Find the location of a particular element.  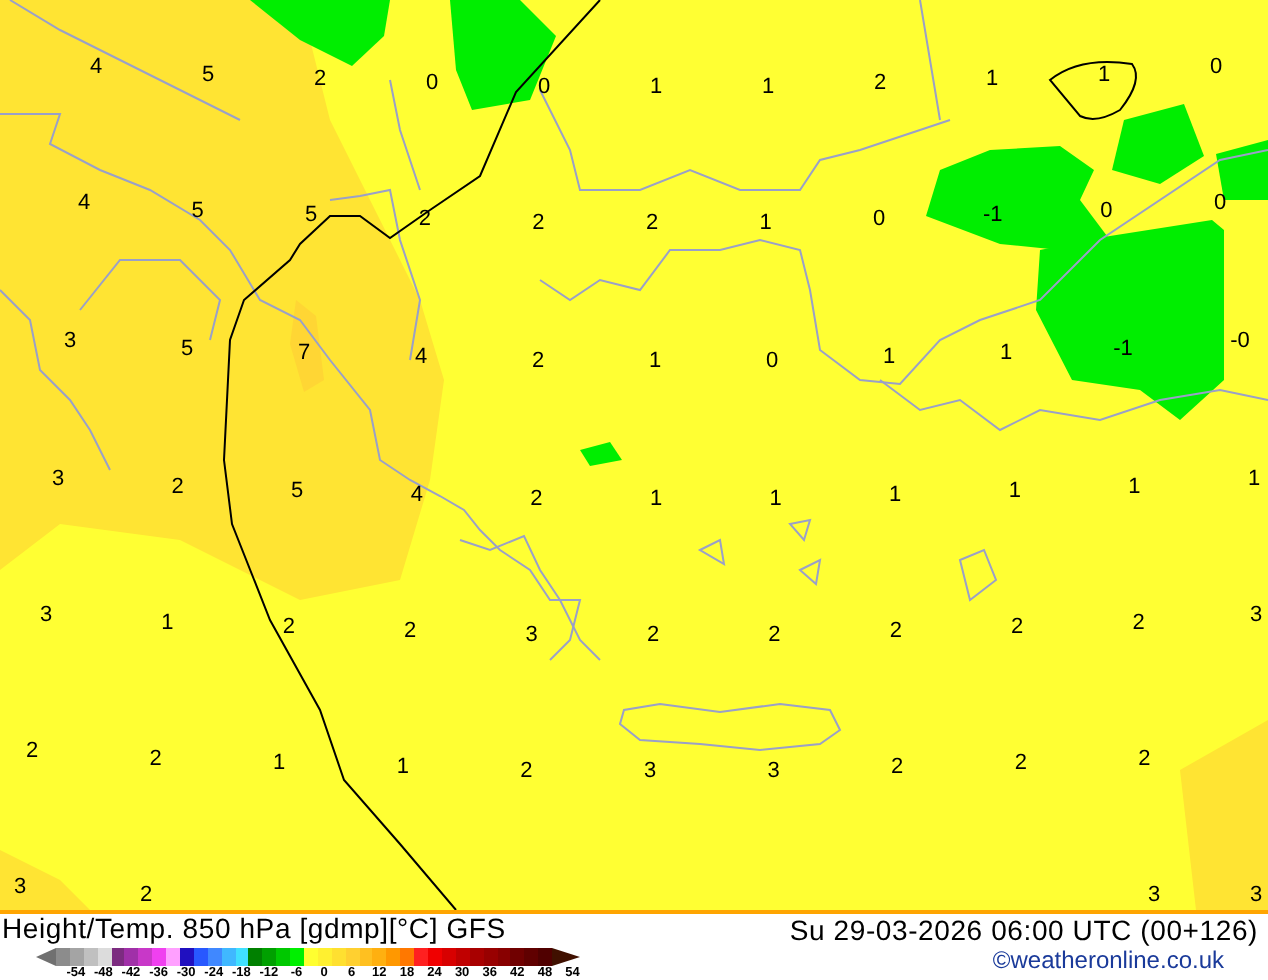

temperature-label: -0 is located at coordinates (1240, 342).